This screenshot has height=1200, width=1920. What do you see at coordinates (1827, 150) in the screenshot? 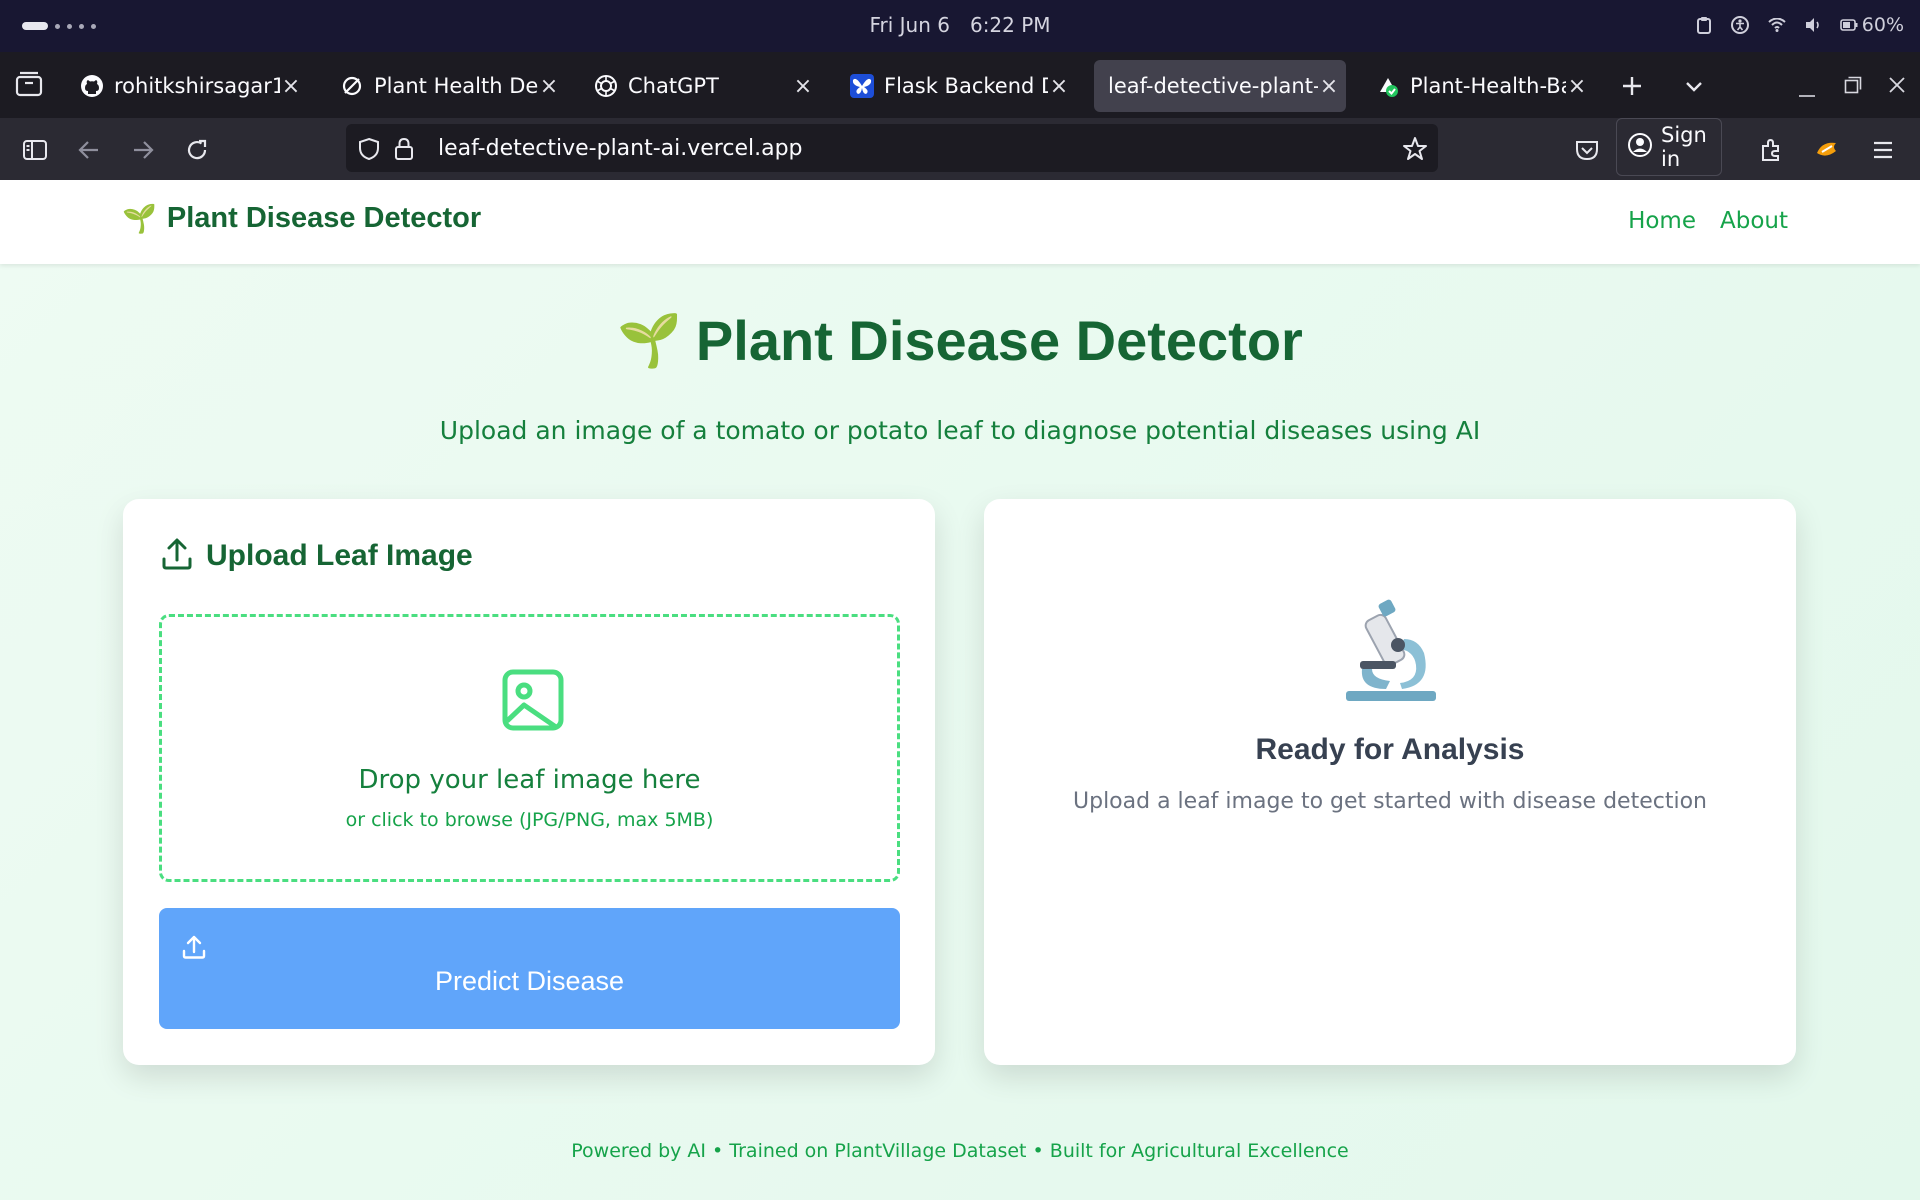
I see `extension-fox-icon` at bounding box center [1827, 150].